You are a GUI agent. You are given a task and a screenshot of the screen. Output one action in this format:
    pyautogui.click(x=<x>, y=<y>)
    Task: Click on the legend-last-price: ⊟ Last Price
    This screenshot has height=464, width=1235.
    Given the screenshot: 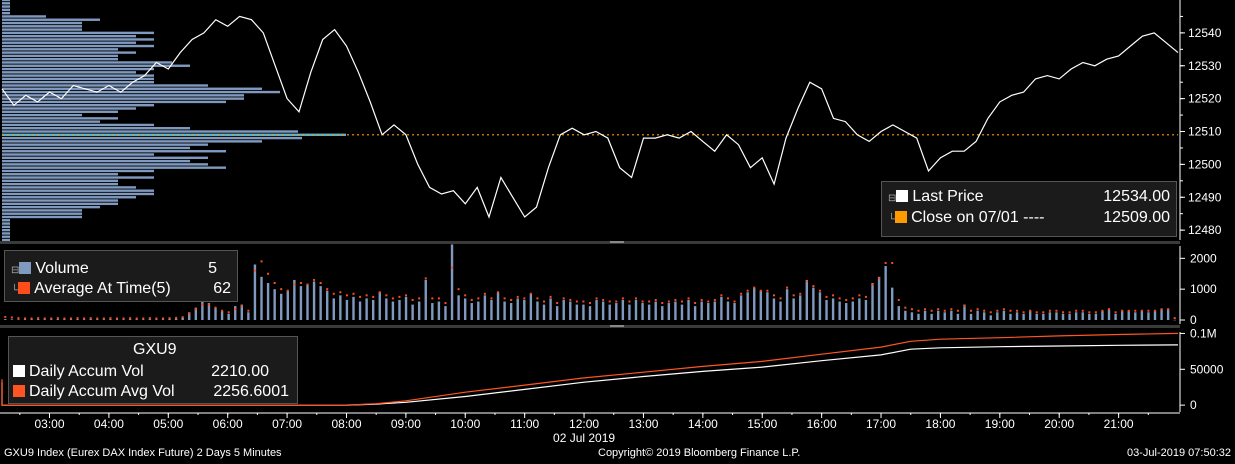 What is the action you would take?
    pyautogui.click(x=936, y=197)
    